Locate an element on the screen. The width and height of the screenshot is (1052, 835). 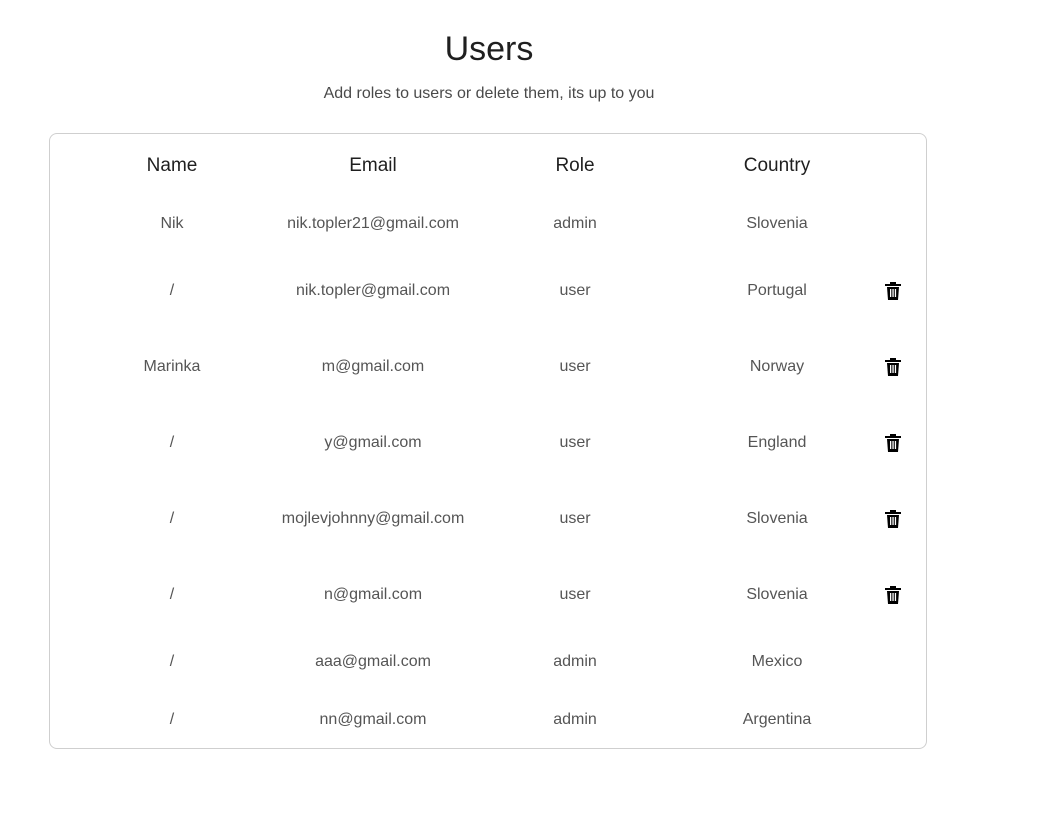
page-title: Users is located at coordinates (489, 49).